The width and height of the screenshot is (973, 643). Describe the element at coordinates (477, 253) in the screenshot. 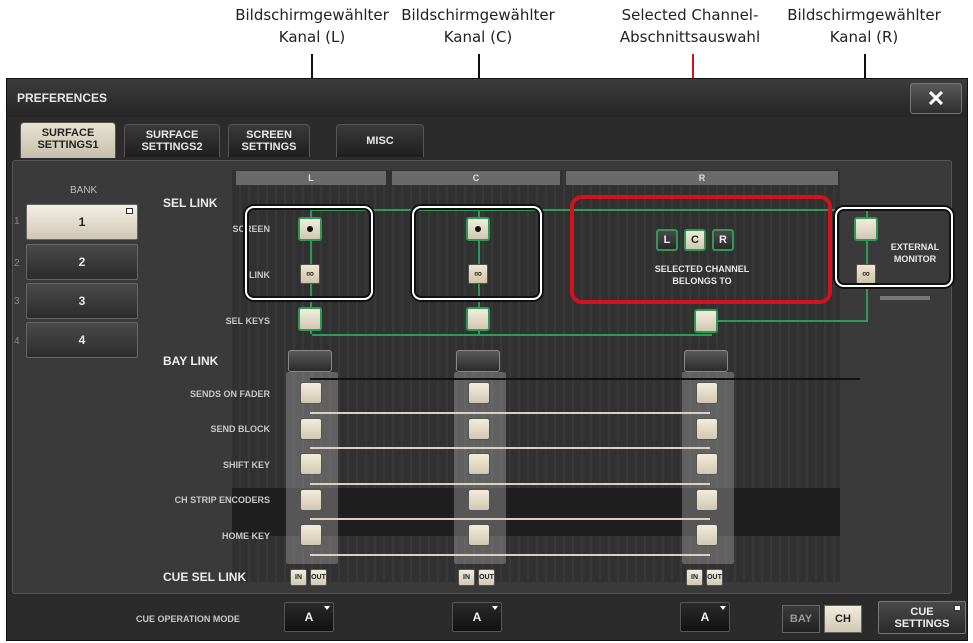

I see `highlight-screen-channel-c` at that location.